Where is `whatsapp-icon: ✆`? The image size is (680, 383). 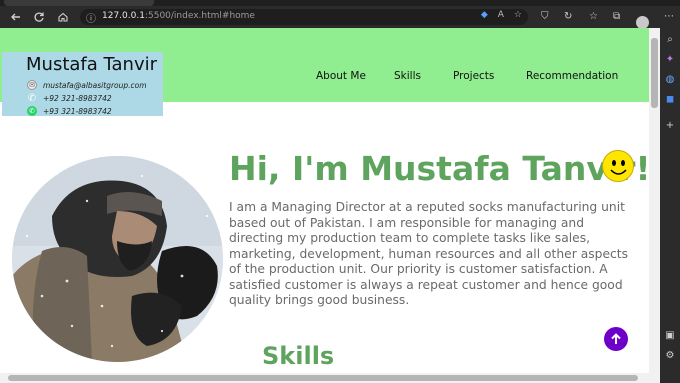
whatsapp-icon: ✆ is located at coordinates (32, 111).